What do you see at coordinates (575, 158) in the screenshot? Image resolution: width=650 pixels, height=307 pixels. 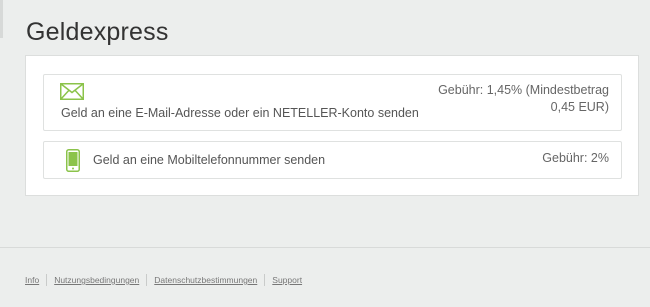 I see `fee-text: Gebühr: 2%` at bounding box center [575, 158].